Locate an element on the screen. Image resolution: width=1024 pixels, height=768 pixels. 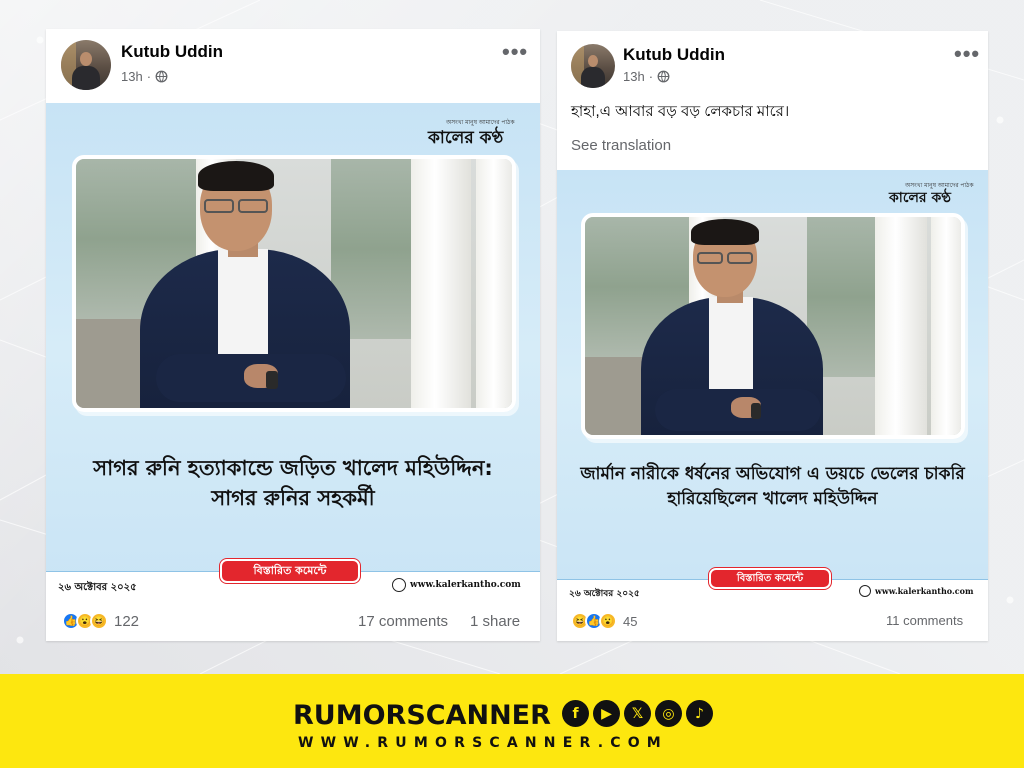
social-links: f ▶ 𝕏 ◎ ♪ is located at coordinates (637, 713).